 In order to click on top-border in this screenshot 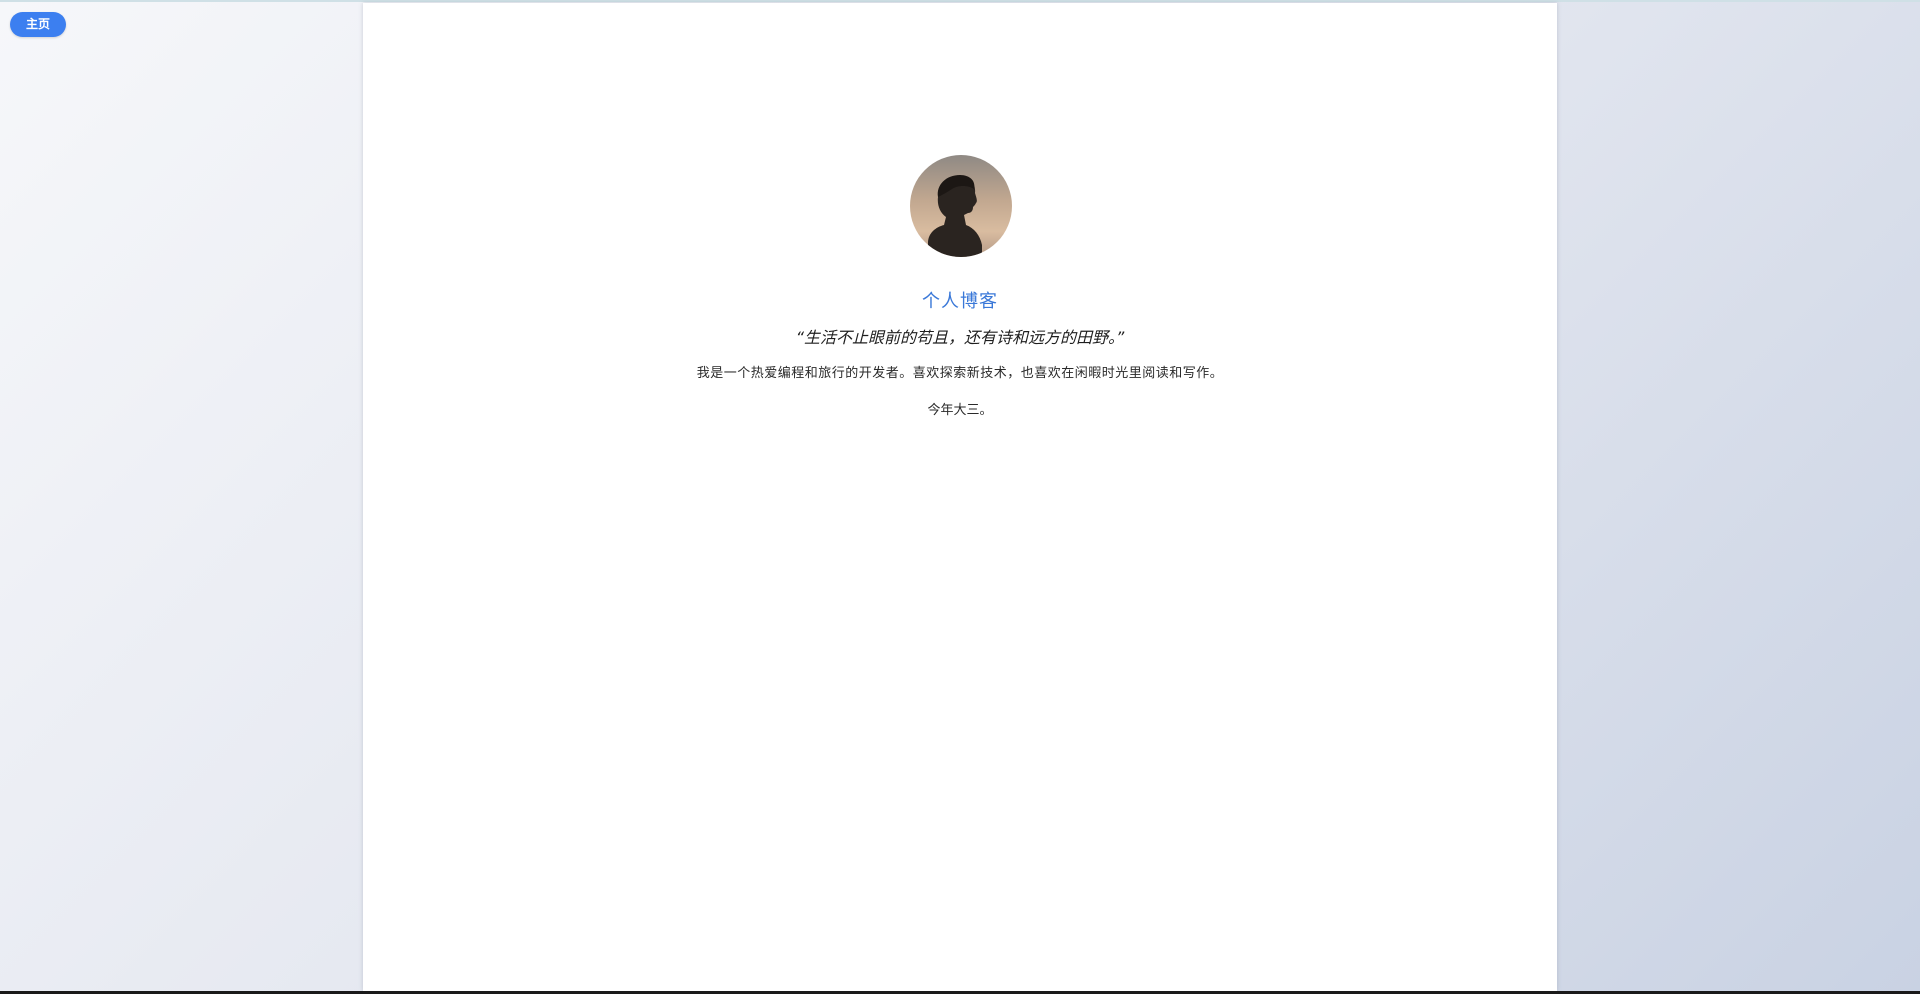, I will do `click(960, 1)`.